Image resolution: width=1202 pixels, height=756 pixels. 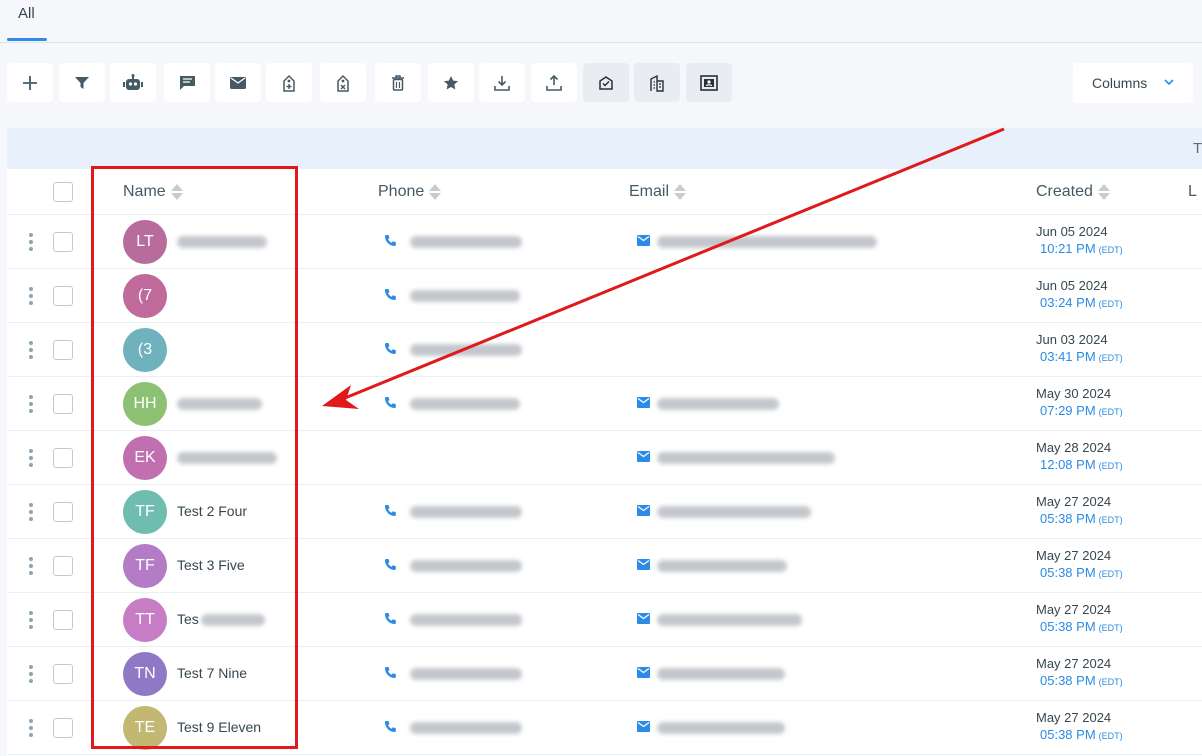 I want to click on created-time: 03:24 PM (EDT), so click(x=1081, y=302).